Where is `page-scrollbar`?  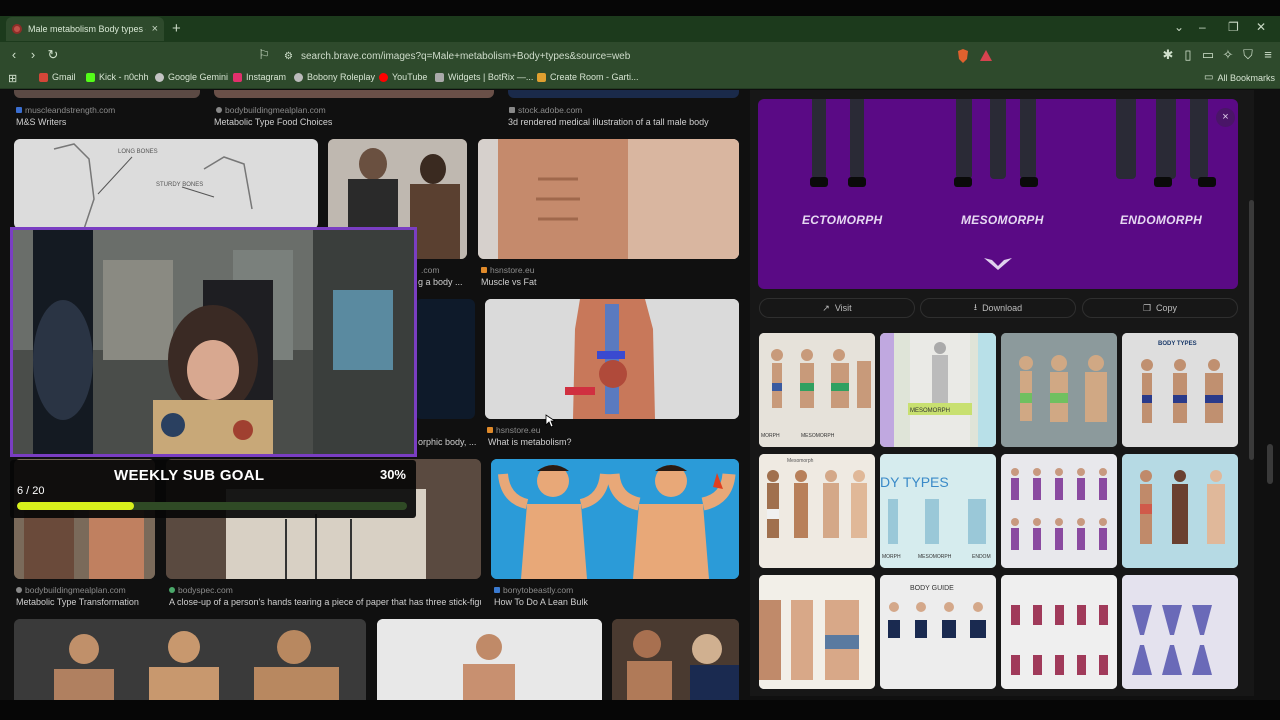 page-scrollbar is located at coordinates (1270, 464).